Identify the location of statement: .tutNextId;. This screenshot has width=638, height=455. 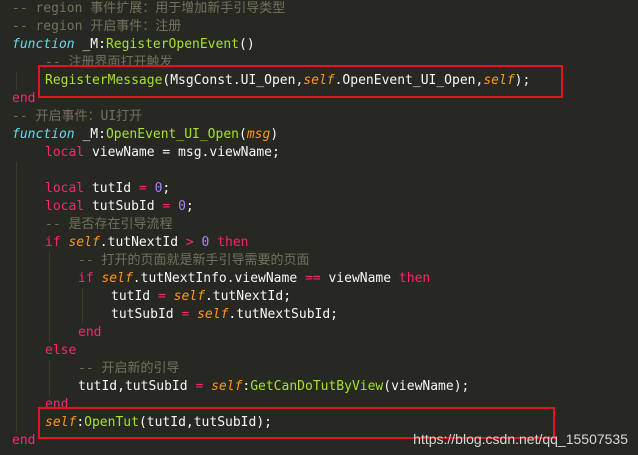
(248, 296).